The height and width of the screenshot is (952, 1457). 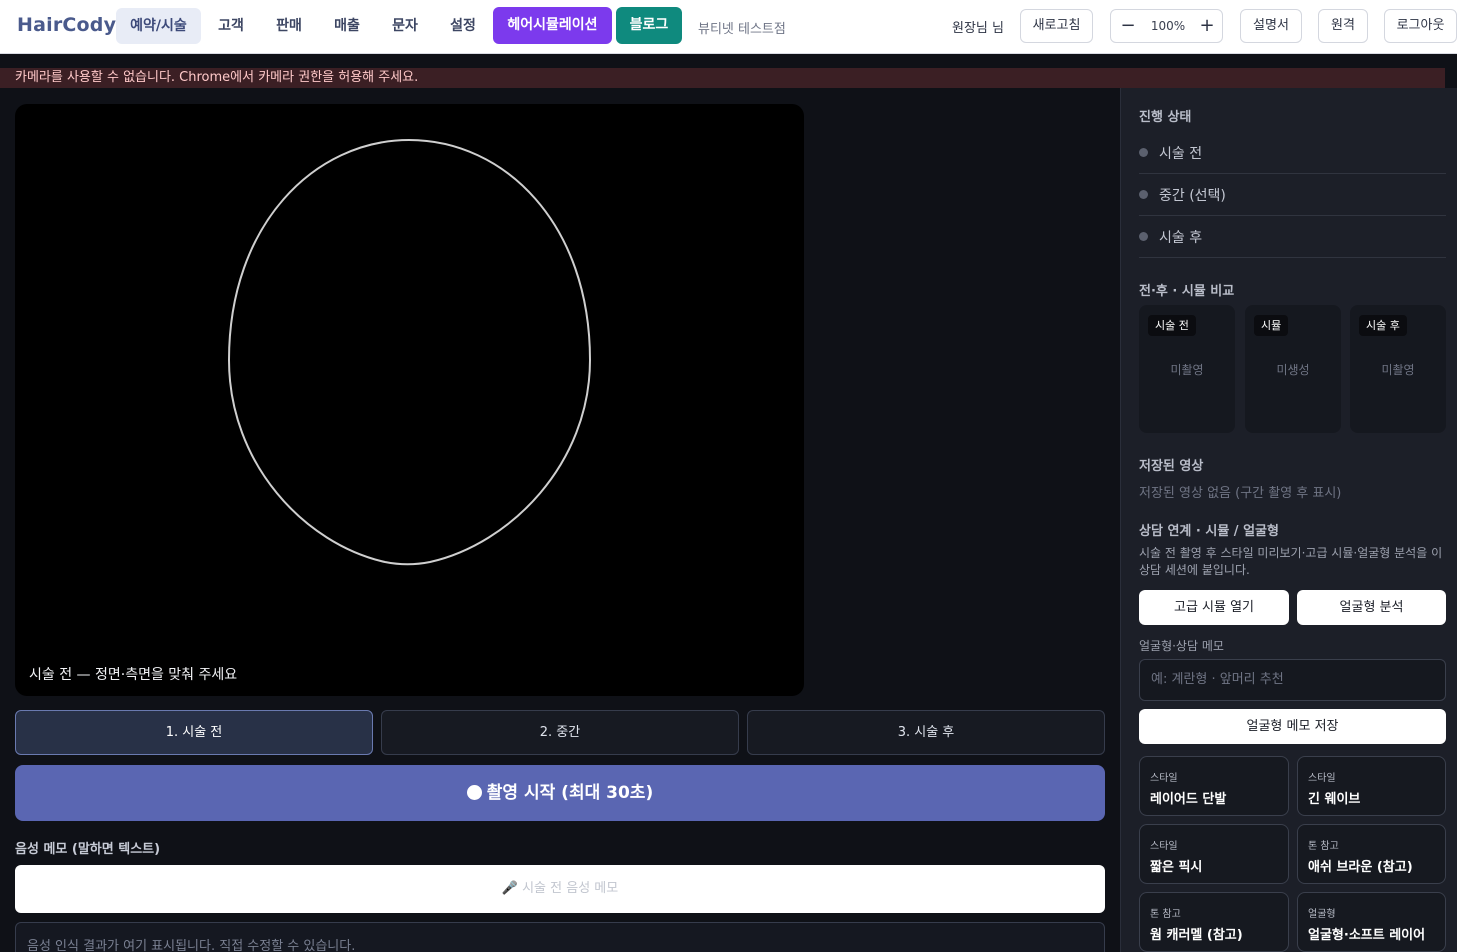 I want to click on tab-messages: 문자, so click(x=405, y=26).